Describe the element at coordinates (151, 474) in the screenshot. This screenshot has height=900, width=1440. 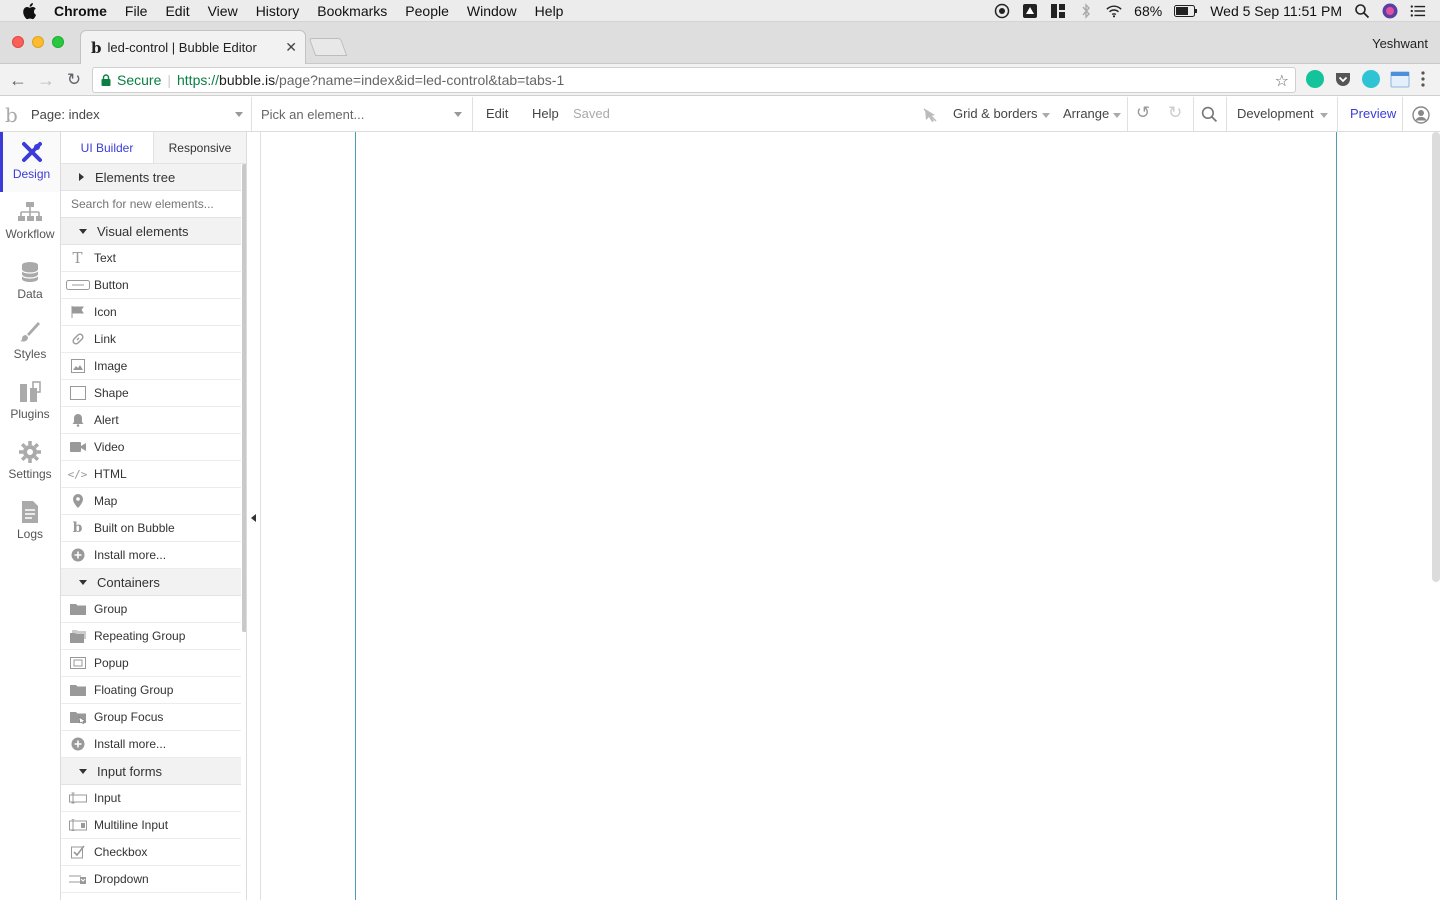
I see `element-html: </> HTML` at that location.